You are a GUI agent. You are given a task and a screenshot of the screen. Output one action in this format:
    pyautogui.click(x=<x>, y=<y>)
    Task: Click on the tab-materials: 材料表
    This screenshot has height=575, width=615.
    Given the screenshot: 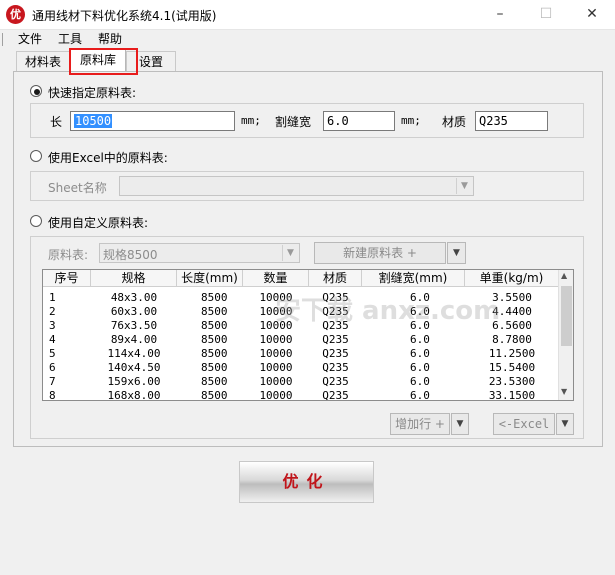 What is the action you would take?
    pyautogui.click(x=43, y=61)
    